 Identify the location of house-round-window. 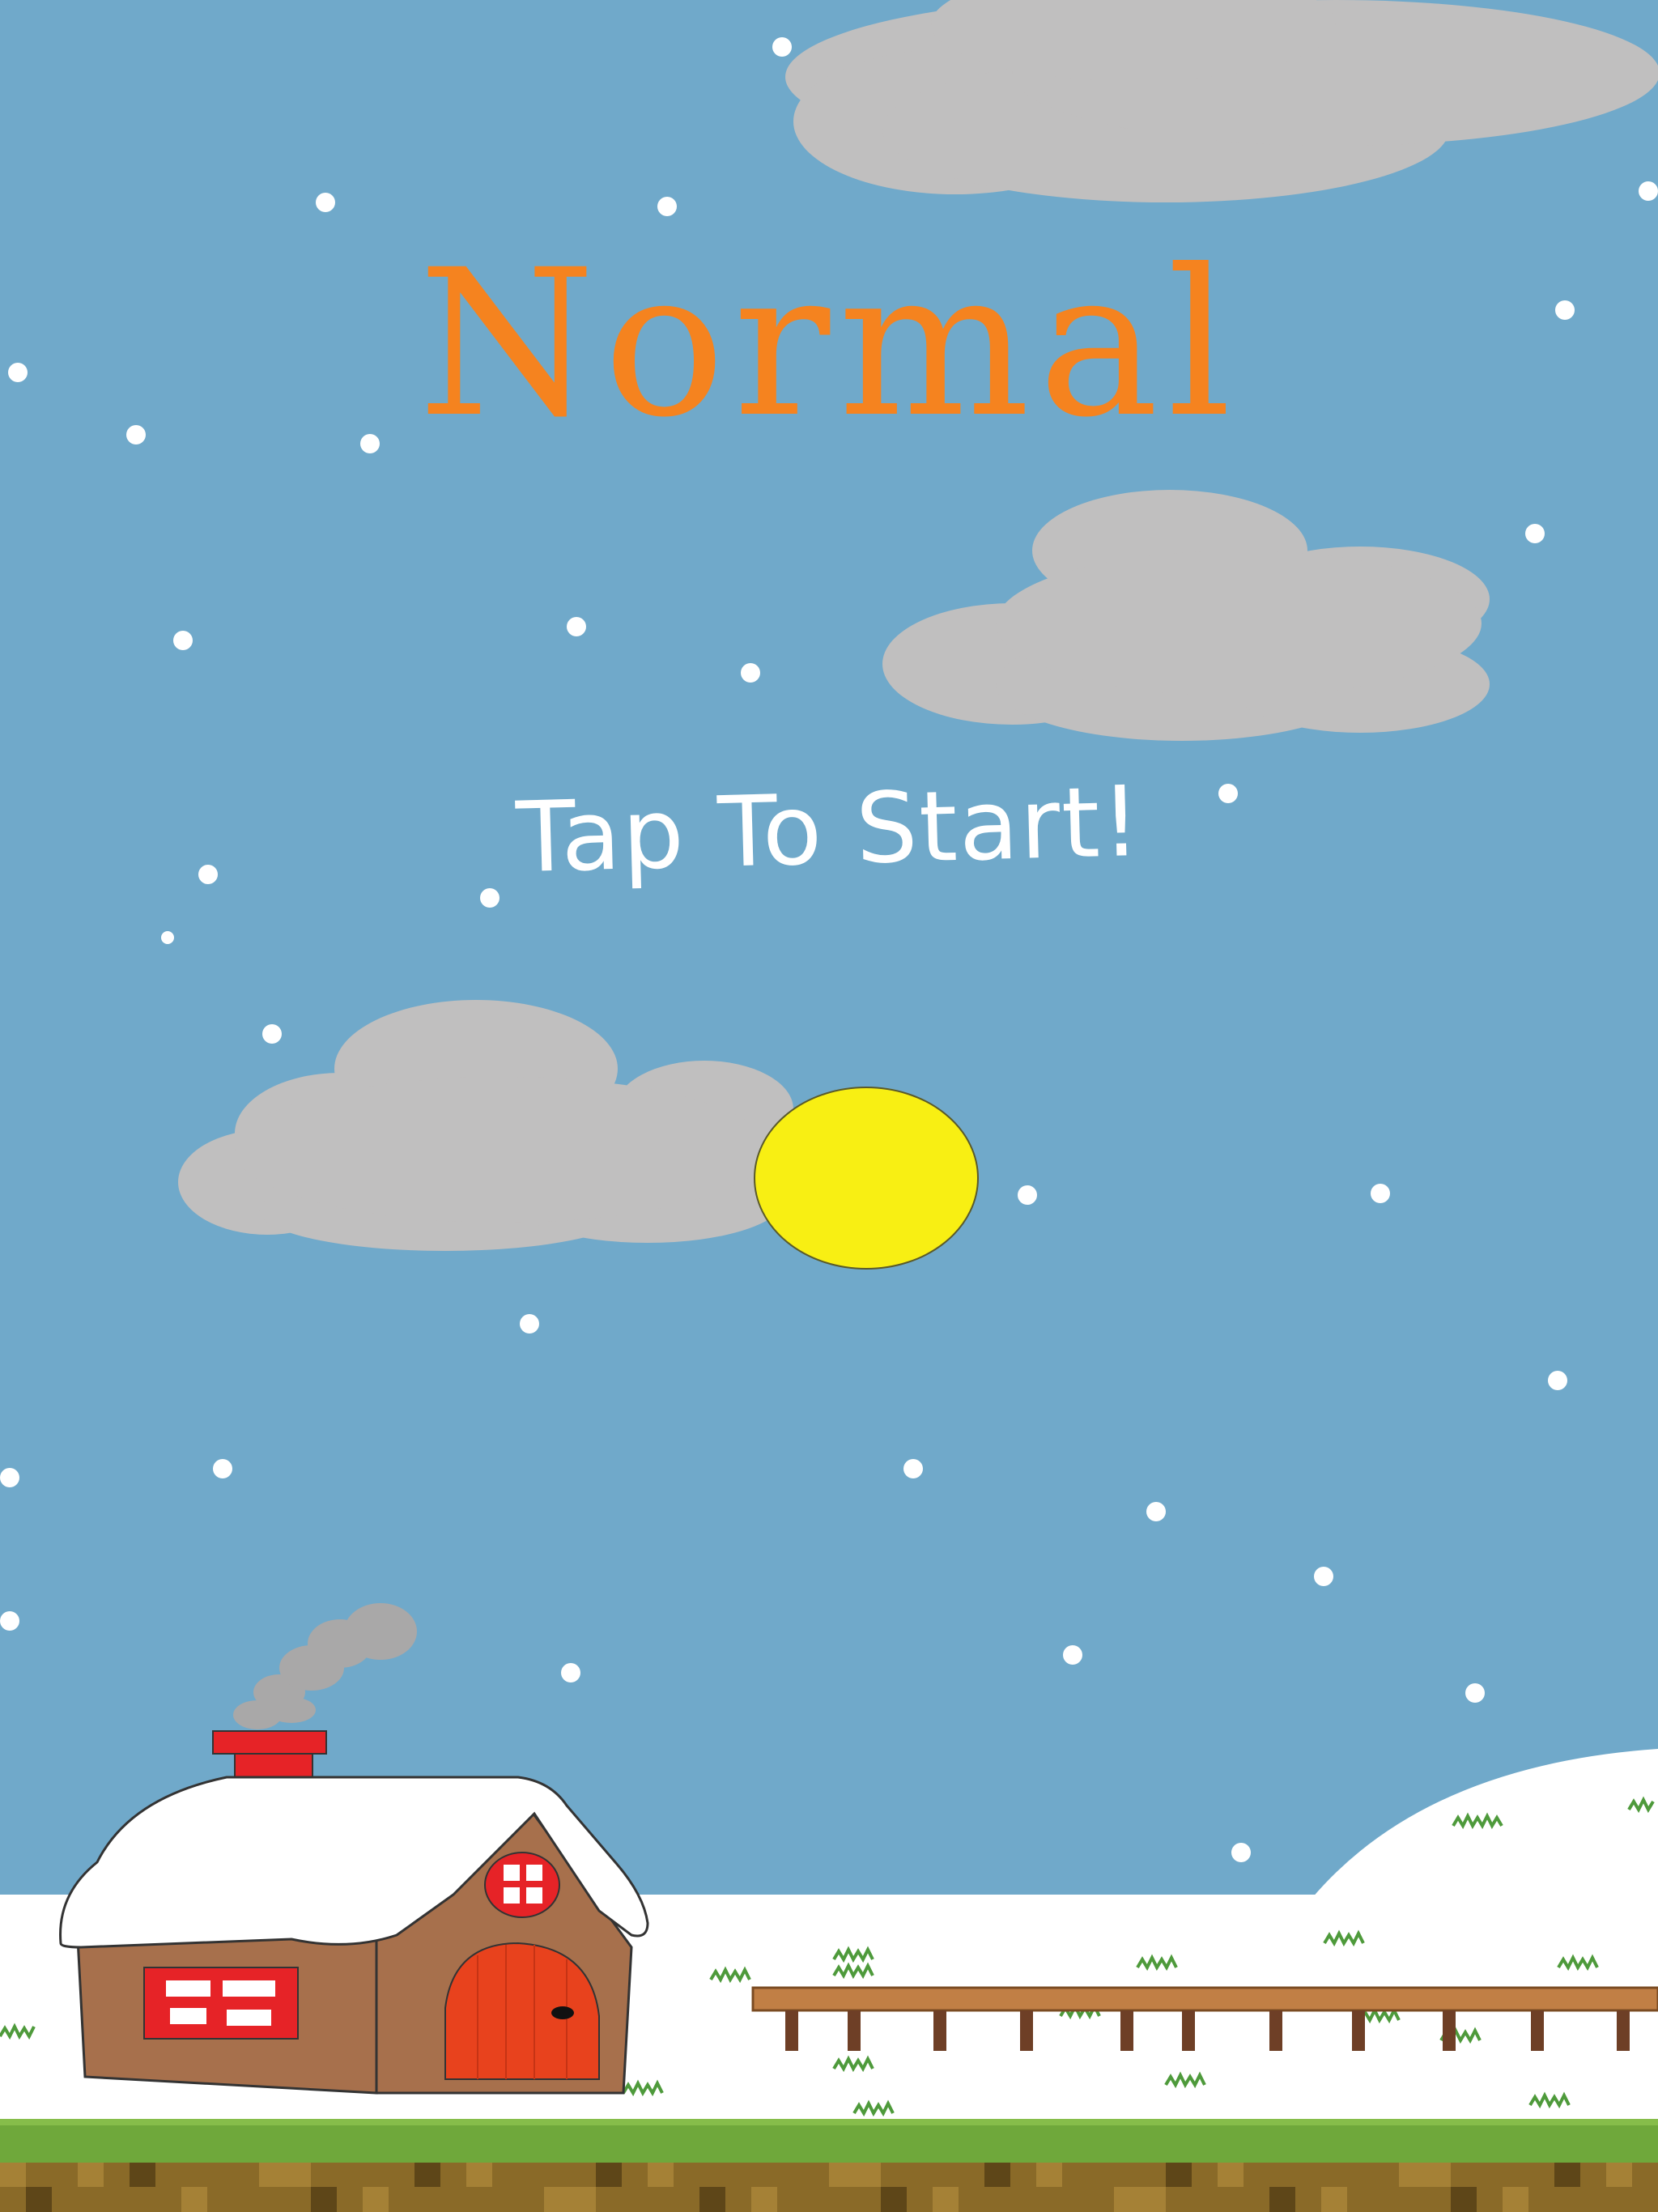
(522, 1885).